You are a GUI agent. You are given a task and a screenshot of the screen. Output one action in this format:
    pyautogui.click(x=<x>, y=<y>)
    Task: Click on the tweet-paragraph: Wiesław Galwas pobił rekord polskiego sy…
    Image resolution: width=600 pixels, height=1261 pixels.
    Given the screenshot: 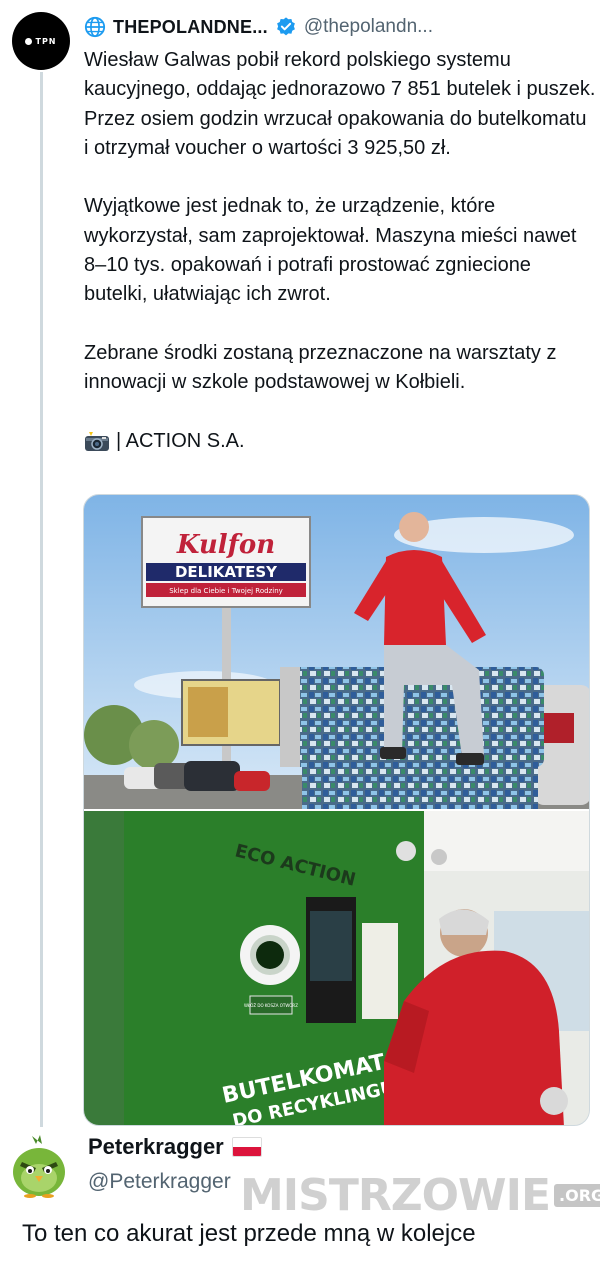 What is the action you would take?
    pyautogui.click(x=340, y=104)
    